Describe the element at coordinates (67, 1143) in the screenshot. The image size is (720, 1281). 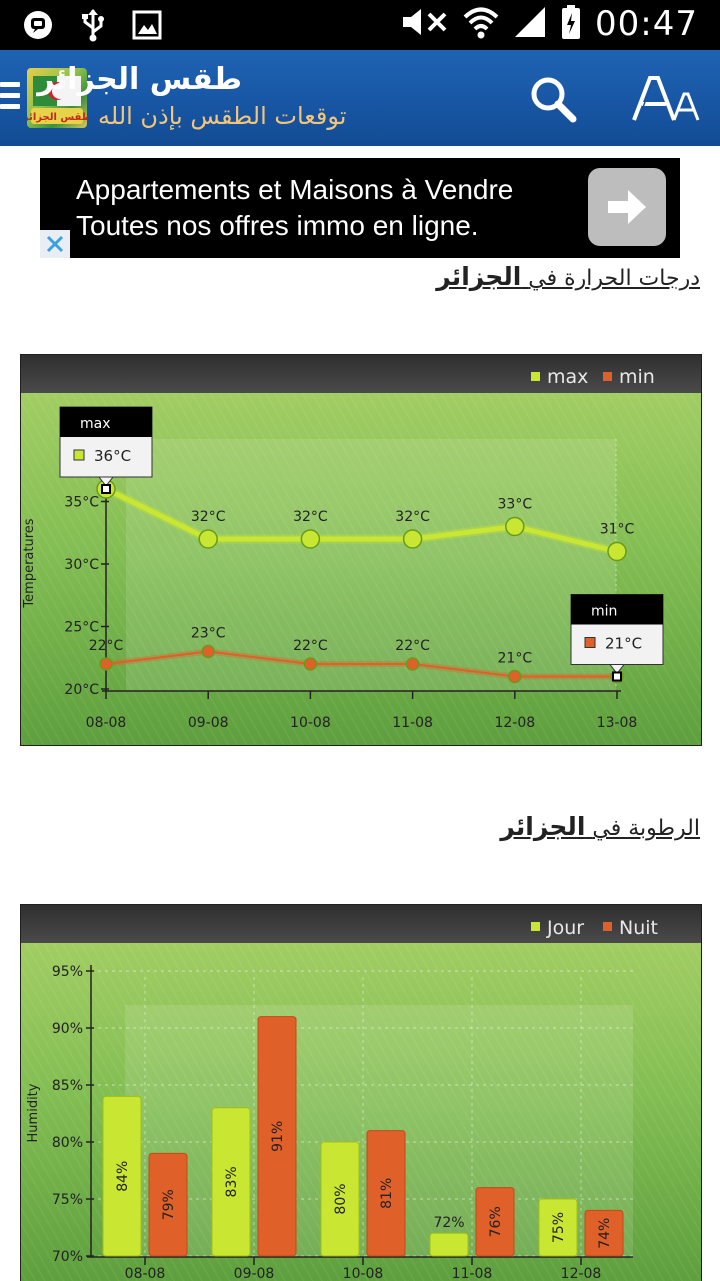
I see `y-tick-label: 80%` at that location.